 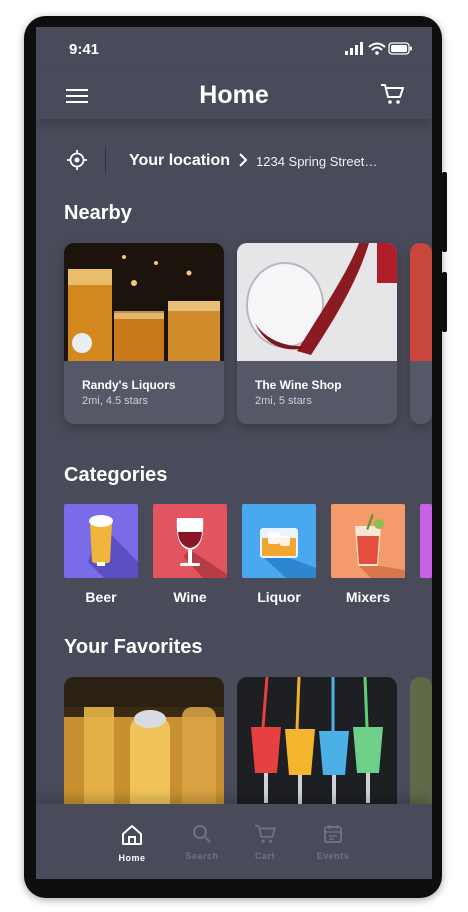 What do you see at coordinates (202, 856) in the screenshot?
I see `tab-label: Search` at bounding box center [202, 856].